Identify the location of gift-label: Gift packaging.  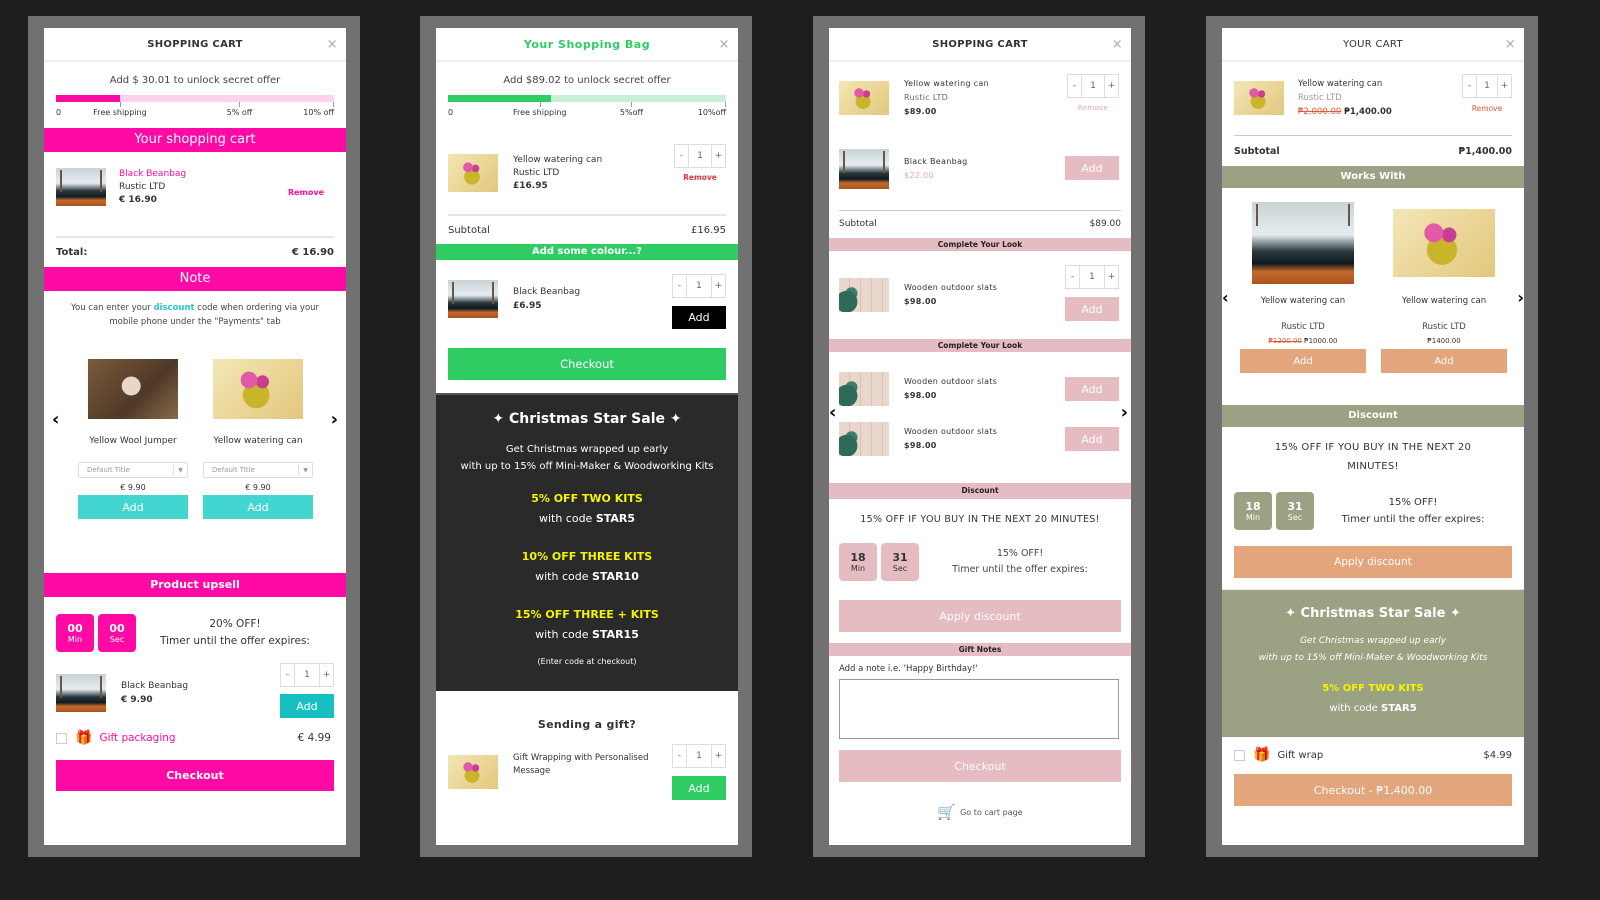
(137, 738).